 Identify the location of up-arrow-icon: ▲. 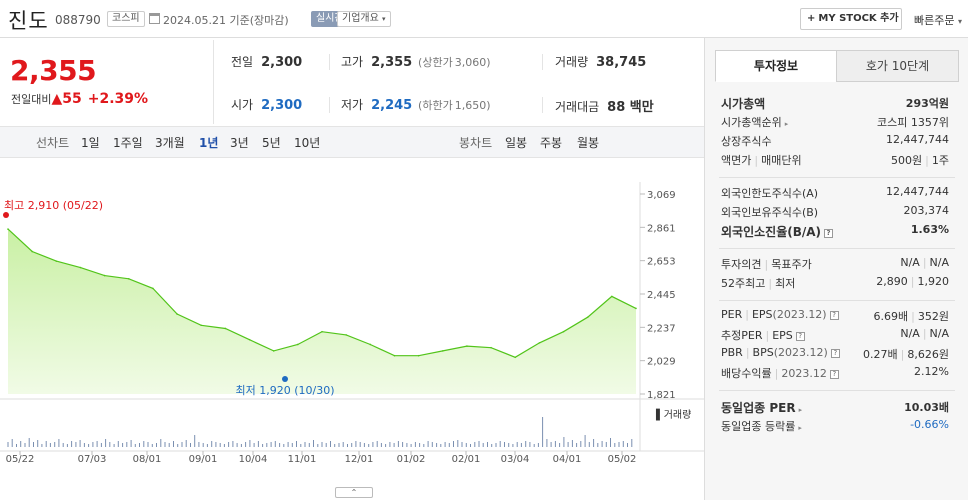
(57, 99).